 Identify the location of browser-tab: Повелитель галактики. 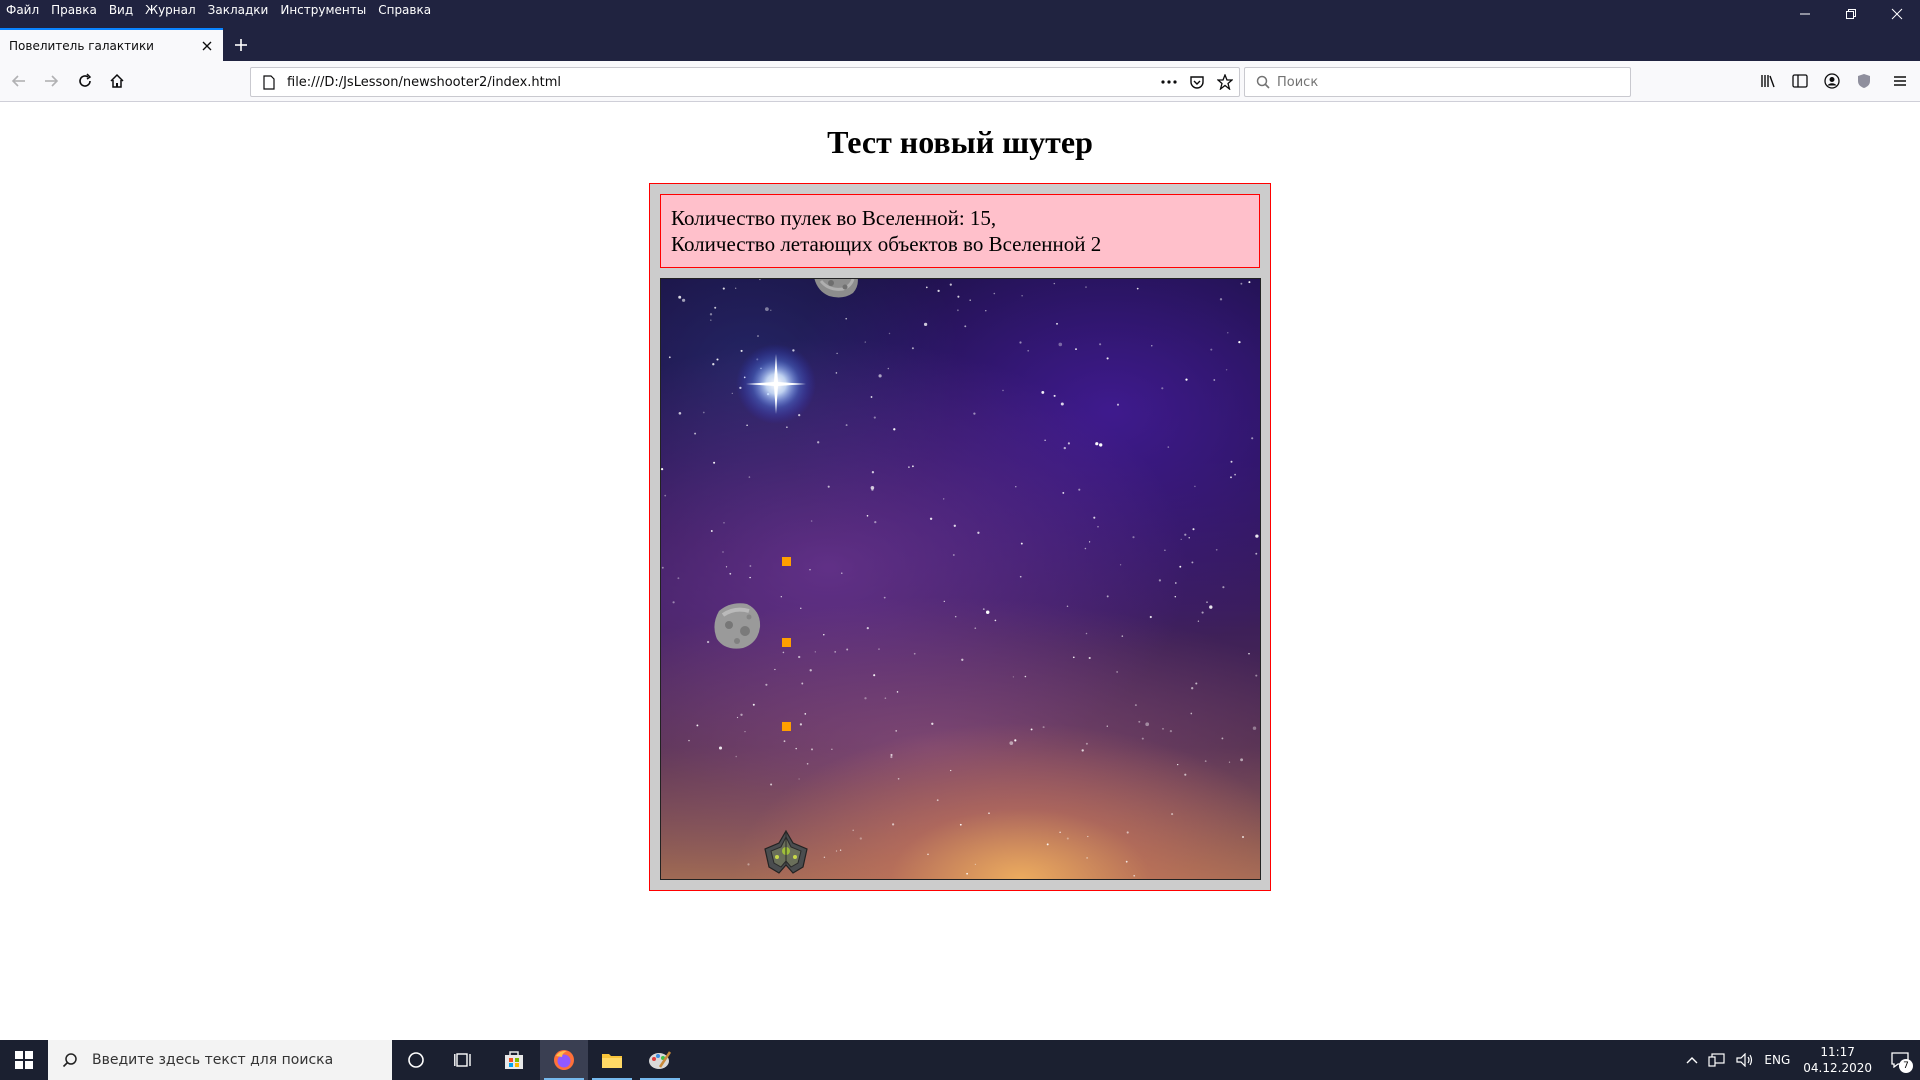
(111, 44).